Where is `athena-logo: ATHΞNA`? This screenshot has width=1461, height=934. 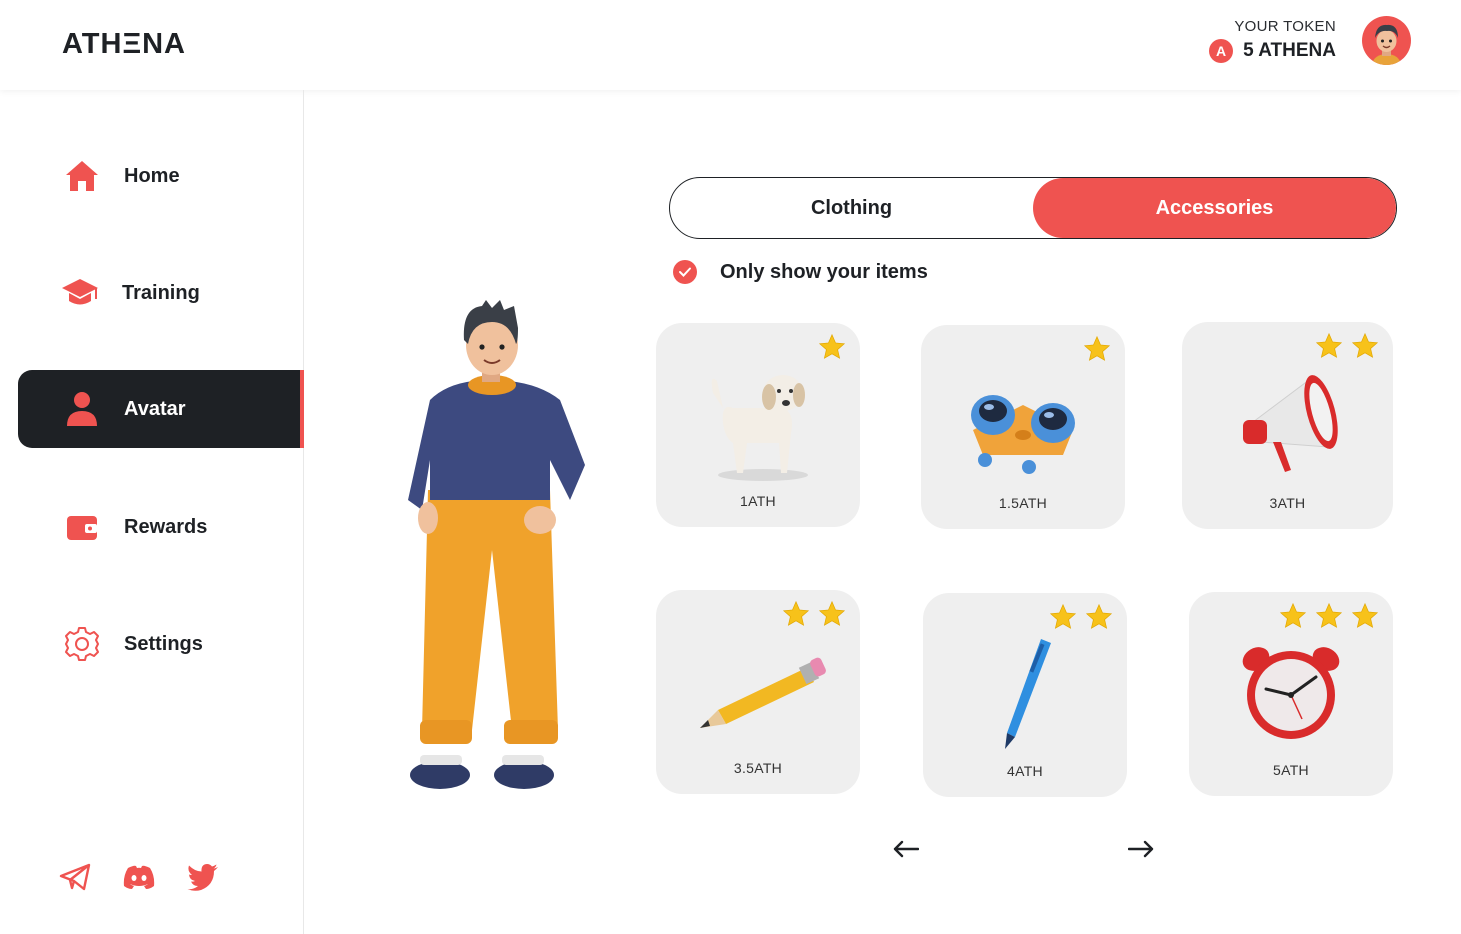
athena-logo: ATHΞNA is located at coordinates (124, 44).